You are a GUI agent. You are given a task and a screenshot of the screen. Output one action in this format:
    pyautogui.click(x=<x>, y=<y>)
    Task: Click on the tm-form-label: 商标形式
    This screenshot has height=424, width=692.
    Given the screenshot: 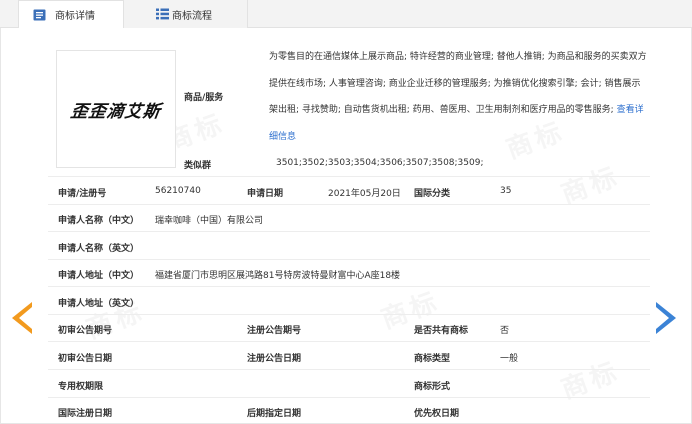 What is the action you would take?
    pyautogui.click(x=432, y=387)
    